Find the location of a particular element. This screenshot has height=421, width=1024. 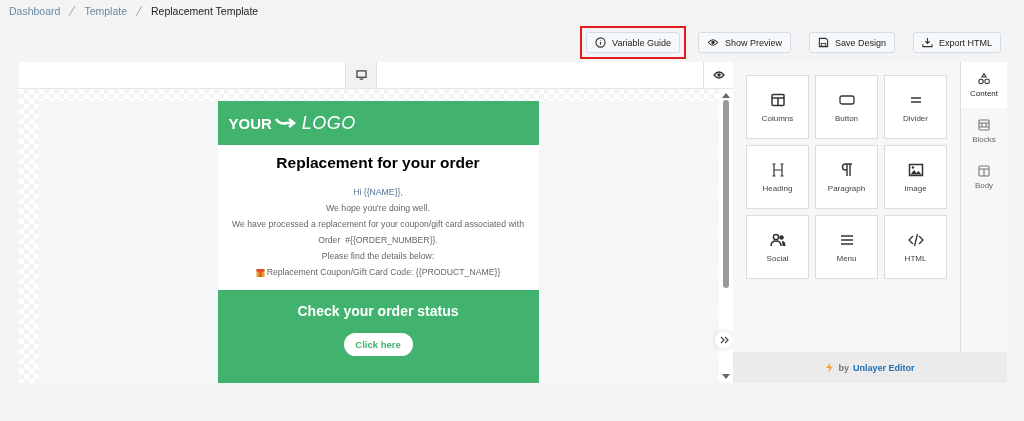

scroll-up-icon is located at coordinates (726, 95).